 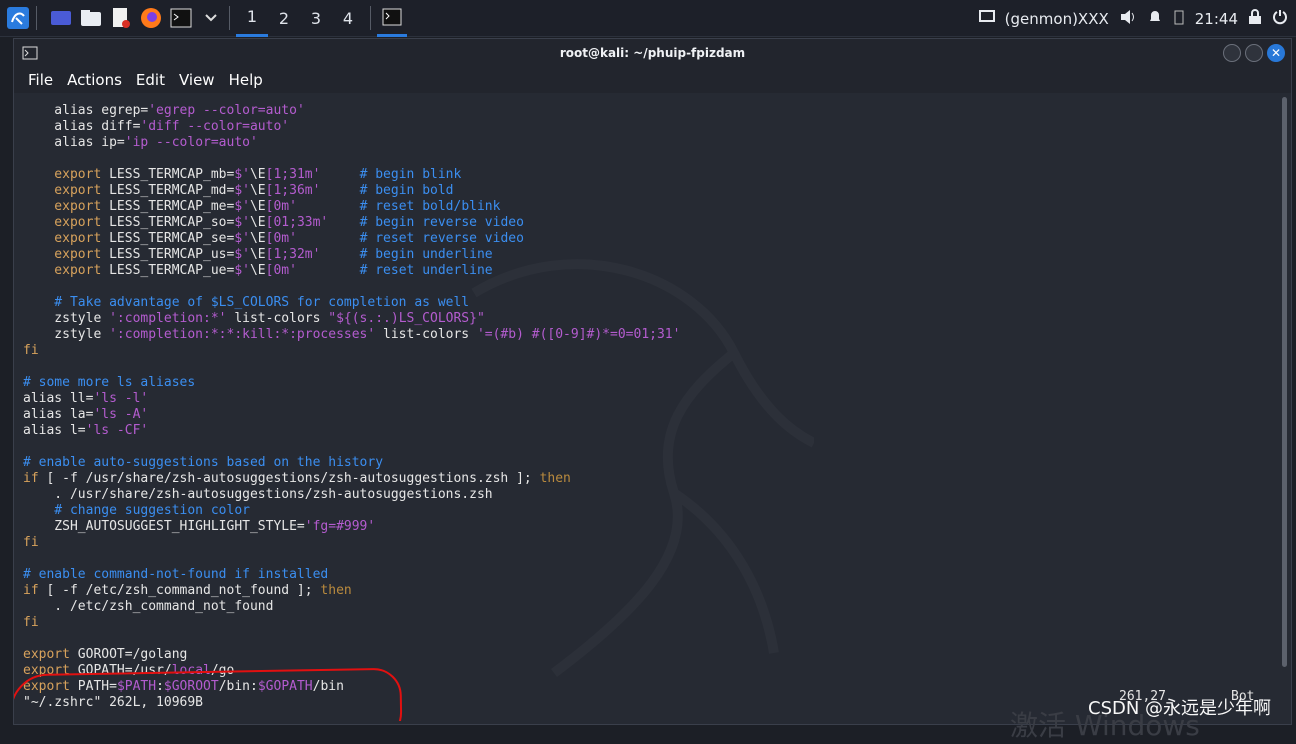 I want to click on menu-view: View, so click(x=197, y=80).